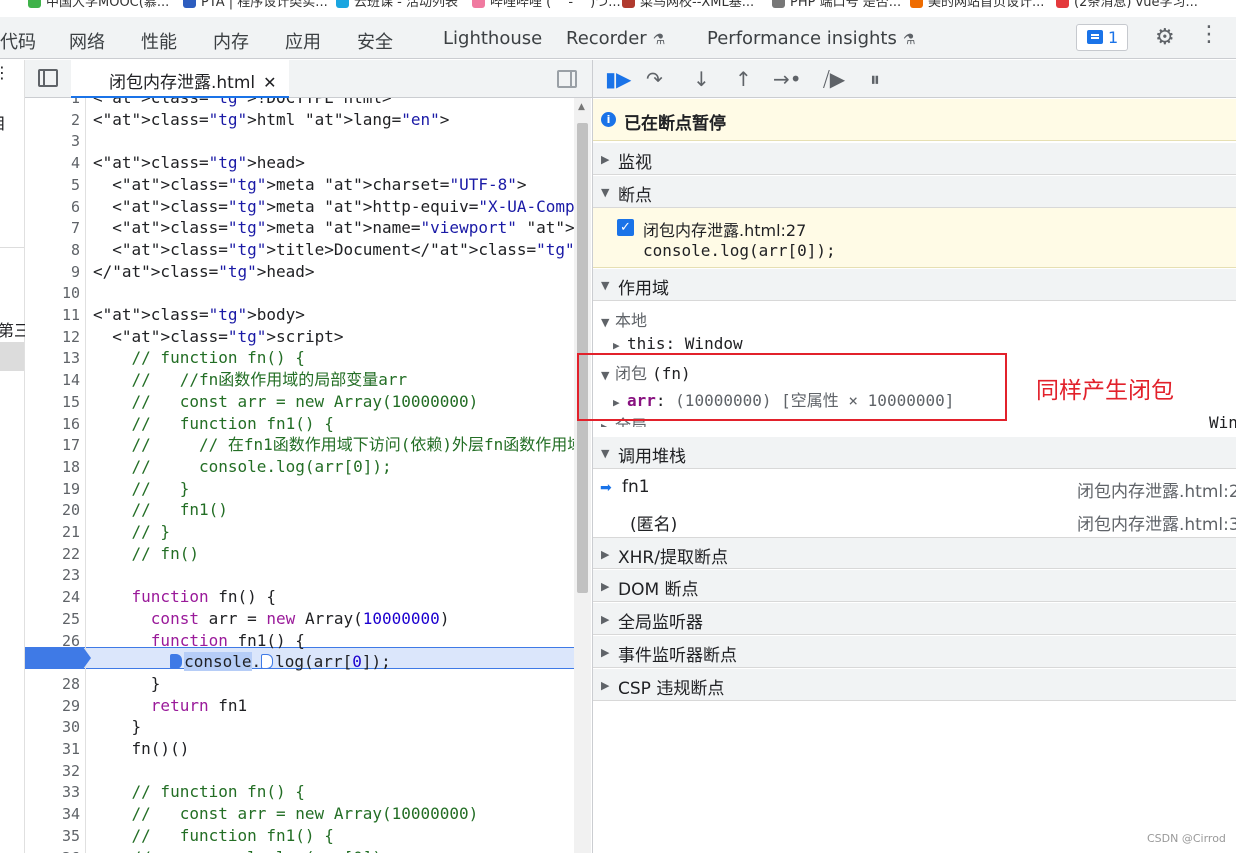  What do you see at coordinates (624, 419) in the screenshot?
I see `scope-global: ▶全局` at bounding box center [624, 419].